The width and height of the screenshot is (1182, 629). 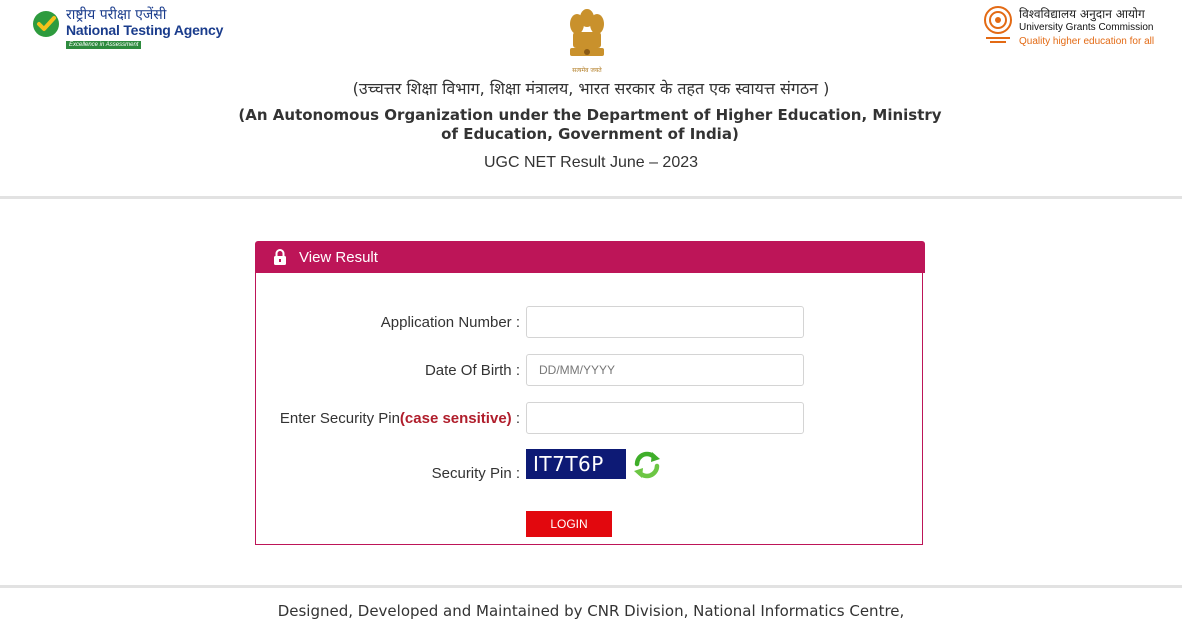 I want to click on ugc-english-name: University Grants Commission, so click(x=1086, y=27).